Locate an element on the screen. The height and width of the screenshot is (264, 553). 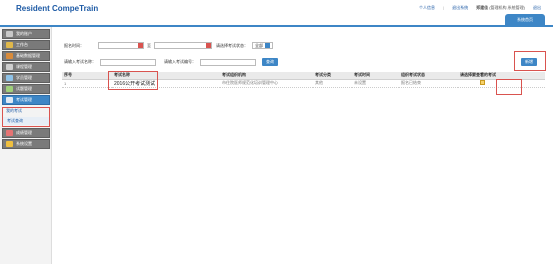
cell-org: 市住院医师规范化培训管理中心 is located at coordinates (266, 83).